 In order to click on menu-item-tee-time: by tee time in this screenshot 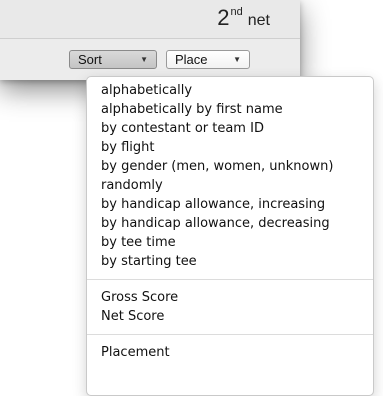, I will do `click(230, 242)`.